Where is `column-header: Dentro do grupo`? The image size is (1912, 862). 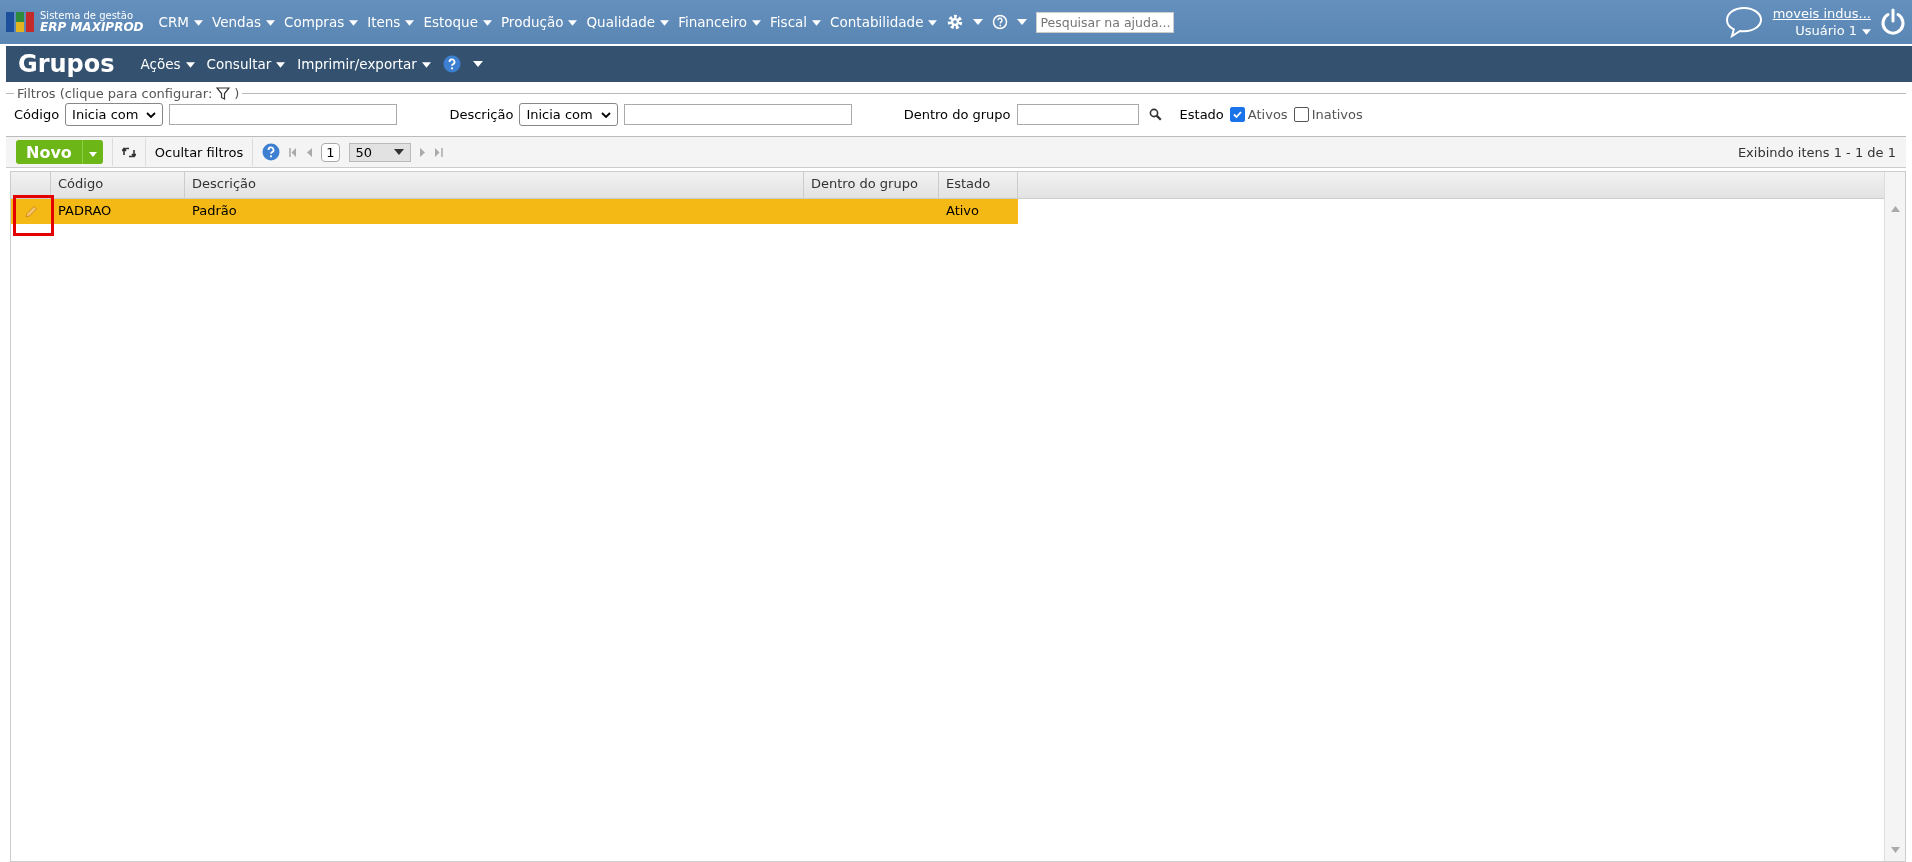 column-header: Dentro do grupo is located at coordinates (871, 185).